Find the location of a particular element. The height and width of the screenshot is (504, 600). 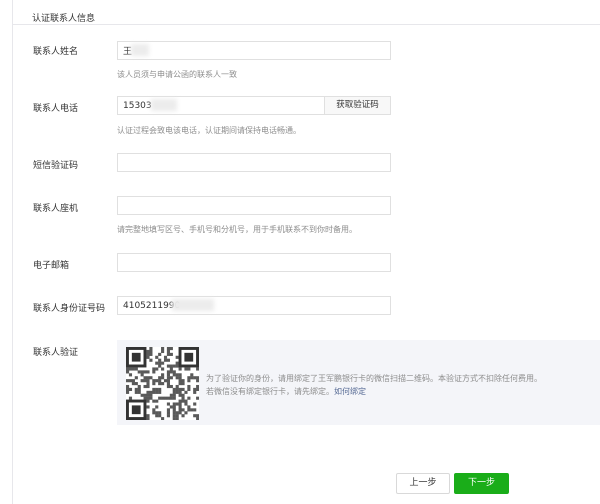

landline-hint: 请完整地填写区号、手机号和分机号，用于手机联系不到你时备用。 is located at coordinates (237, 229).